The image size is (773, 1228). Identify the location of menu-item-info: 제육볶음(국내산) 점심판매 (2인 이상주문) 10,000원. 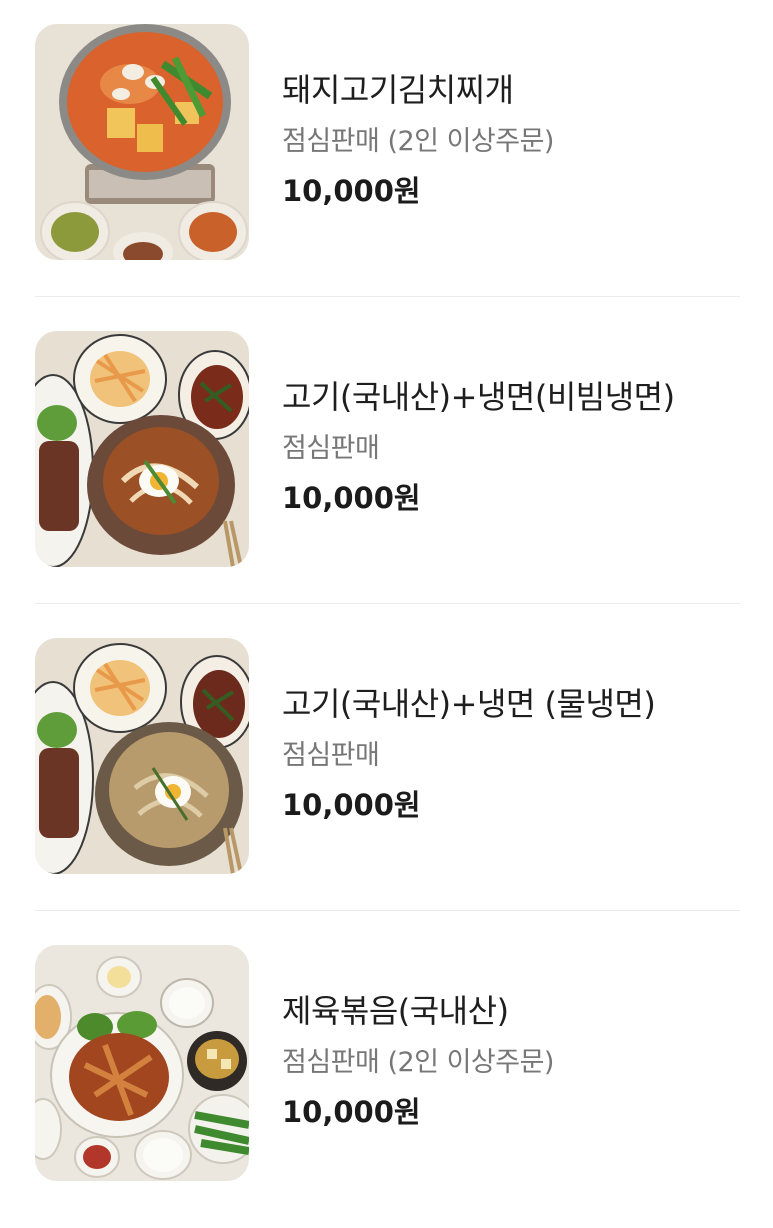
(517, 1060).